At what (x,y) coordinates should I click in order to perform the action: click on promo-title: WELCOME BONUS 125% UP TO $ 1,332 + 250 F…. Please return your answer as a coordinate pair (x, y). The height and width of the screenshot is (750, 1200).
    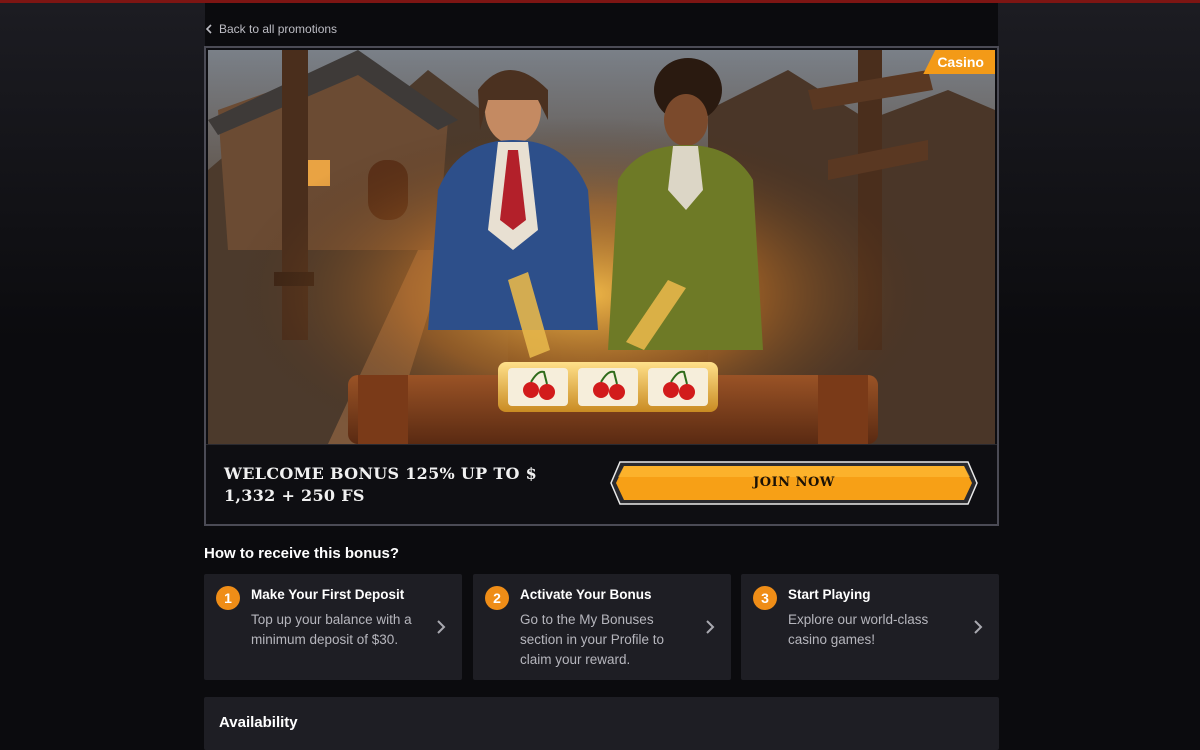
    Looking at the image, I should click on (381, 484).